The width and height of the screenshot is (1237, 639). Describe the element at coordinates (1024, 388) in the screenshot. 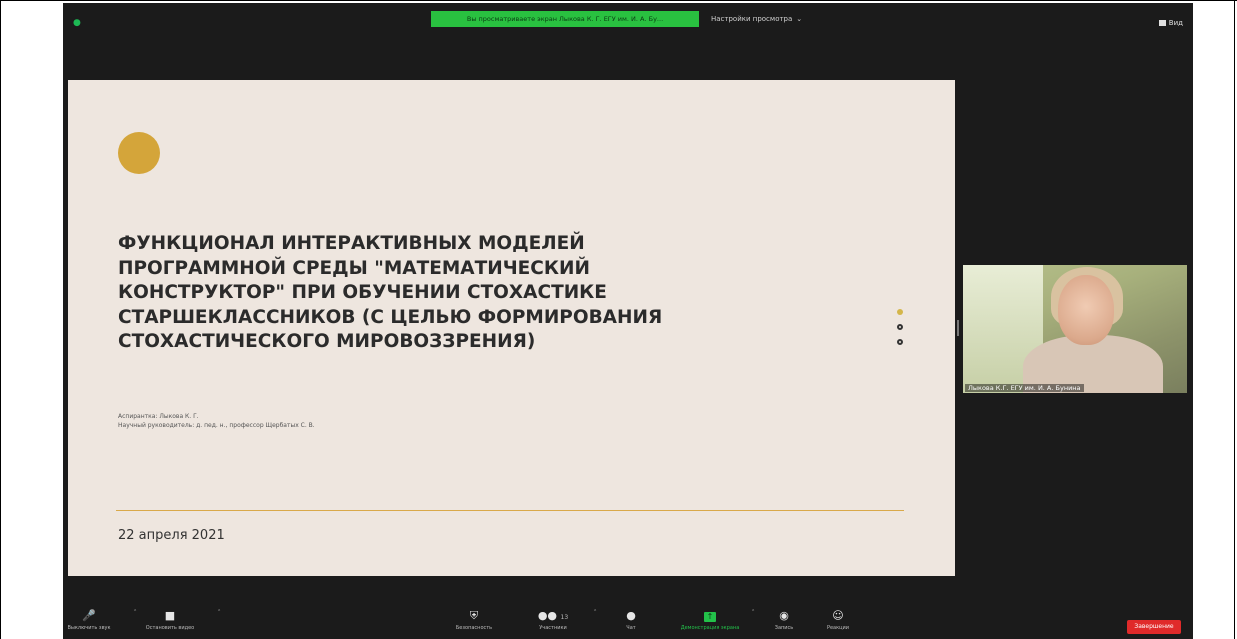

I see `participant-name: Лыкова К.Г. ЕГУ им. И. А. Бунина` at that location.